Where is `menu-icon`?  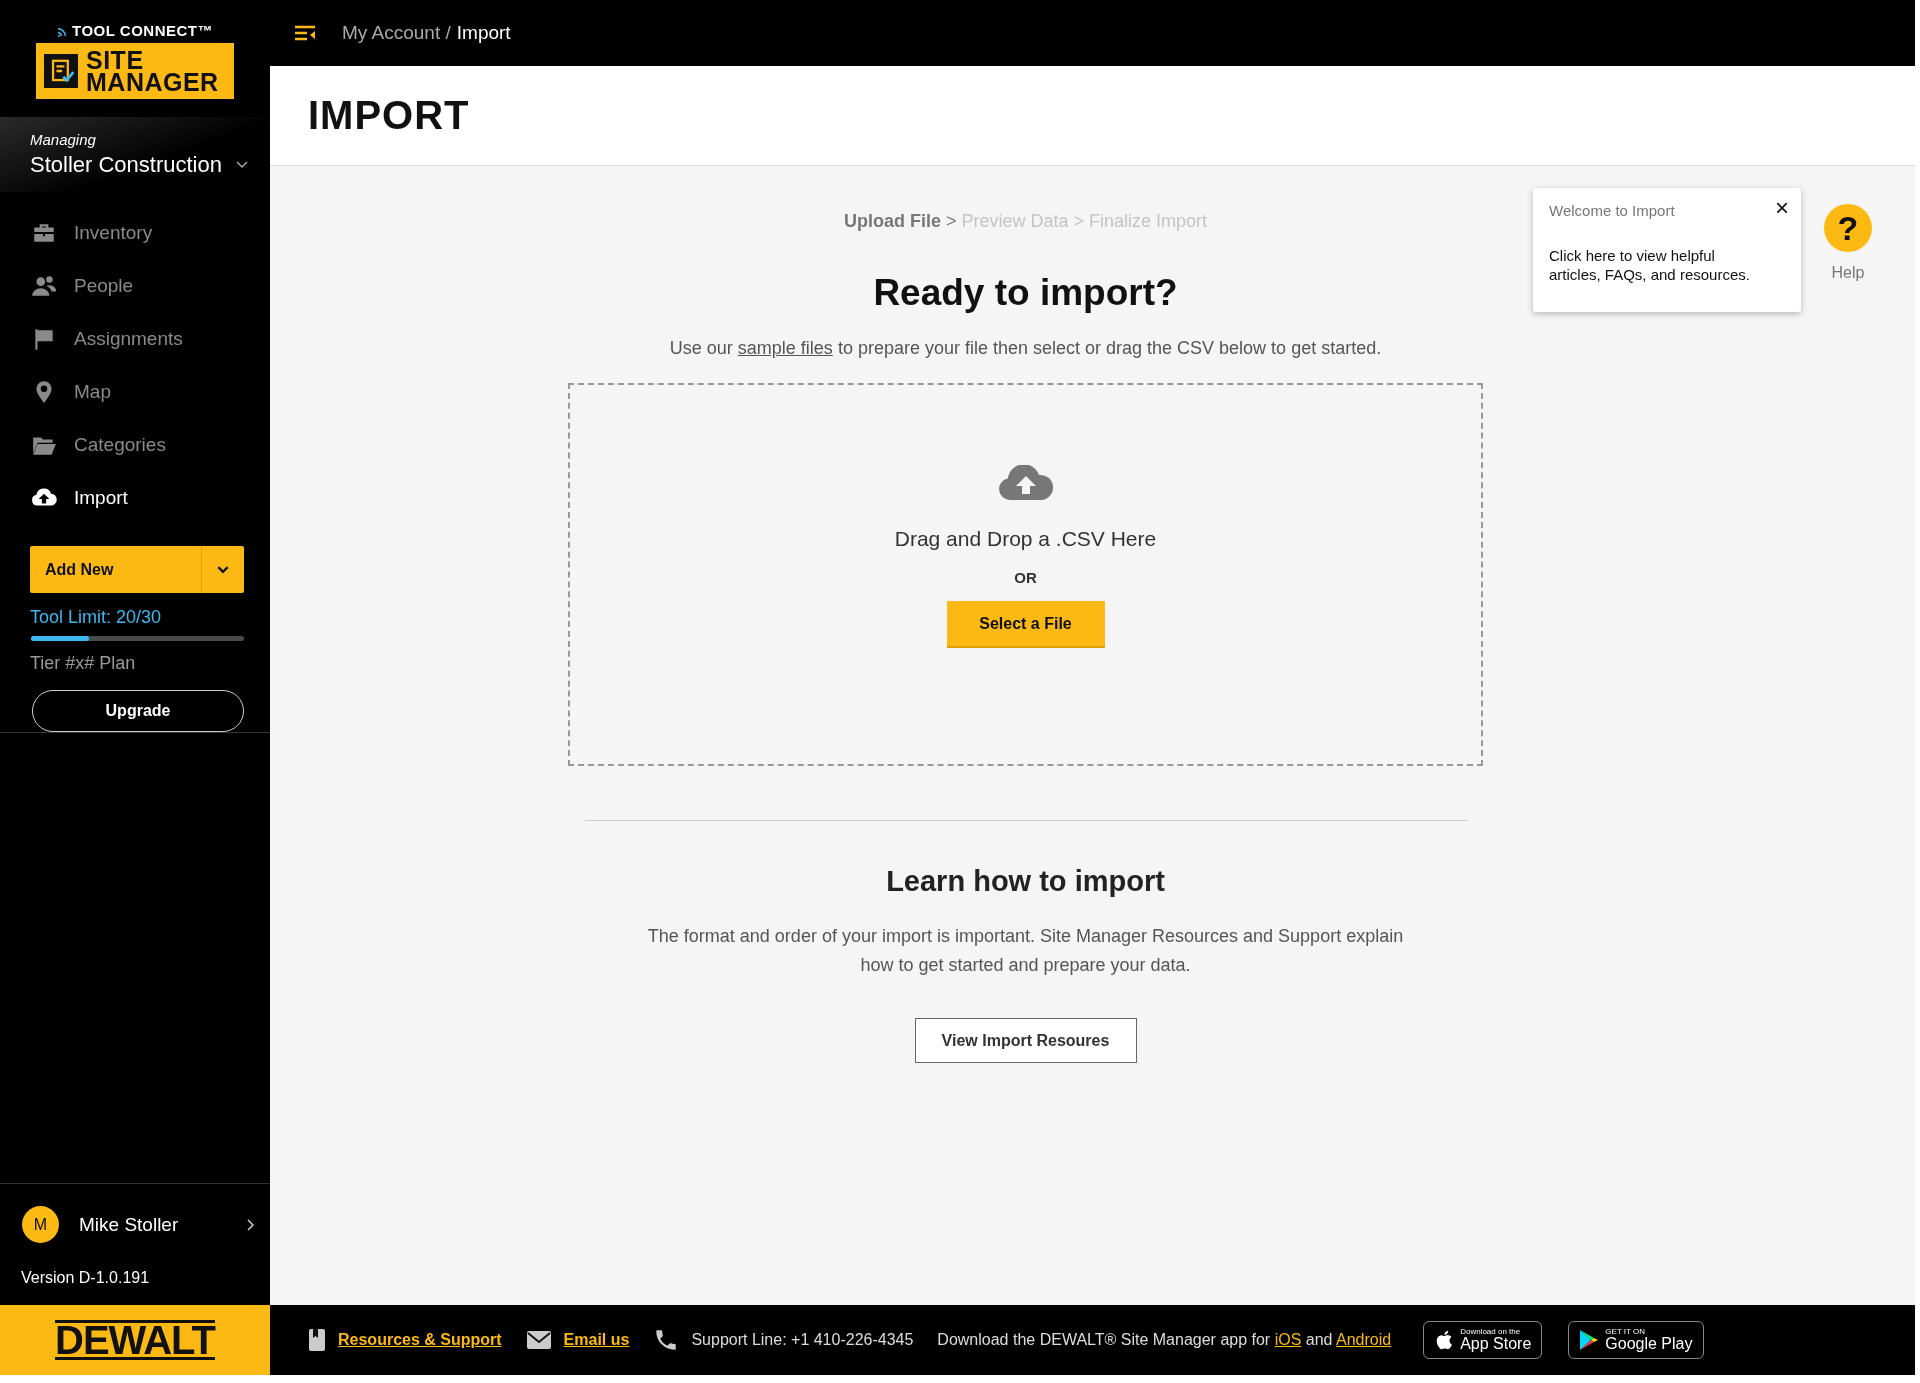
menu-icon is located at coordinates (305, 33).